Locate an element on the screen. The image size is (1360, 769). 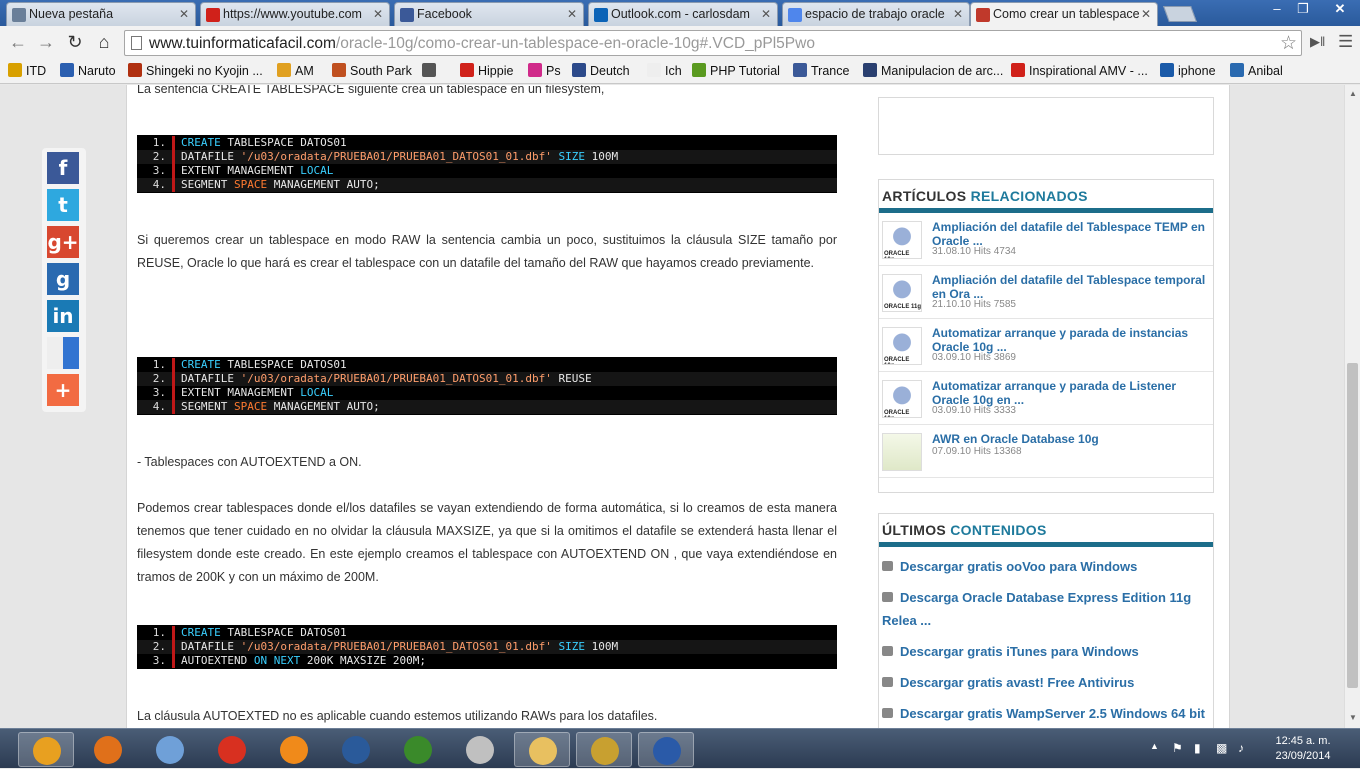
bookmark-item: Deutch is located at coordinates (601, 70).